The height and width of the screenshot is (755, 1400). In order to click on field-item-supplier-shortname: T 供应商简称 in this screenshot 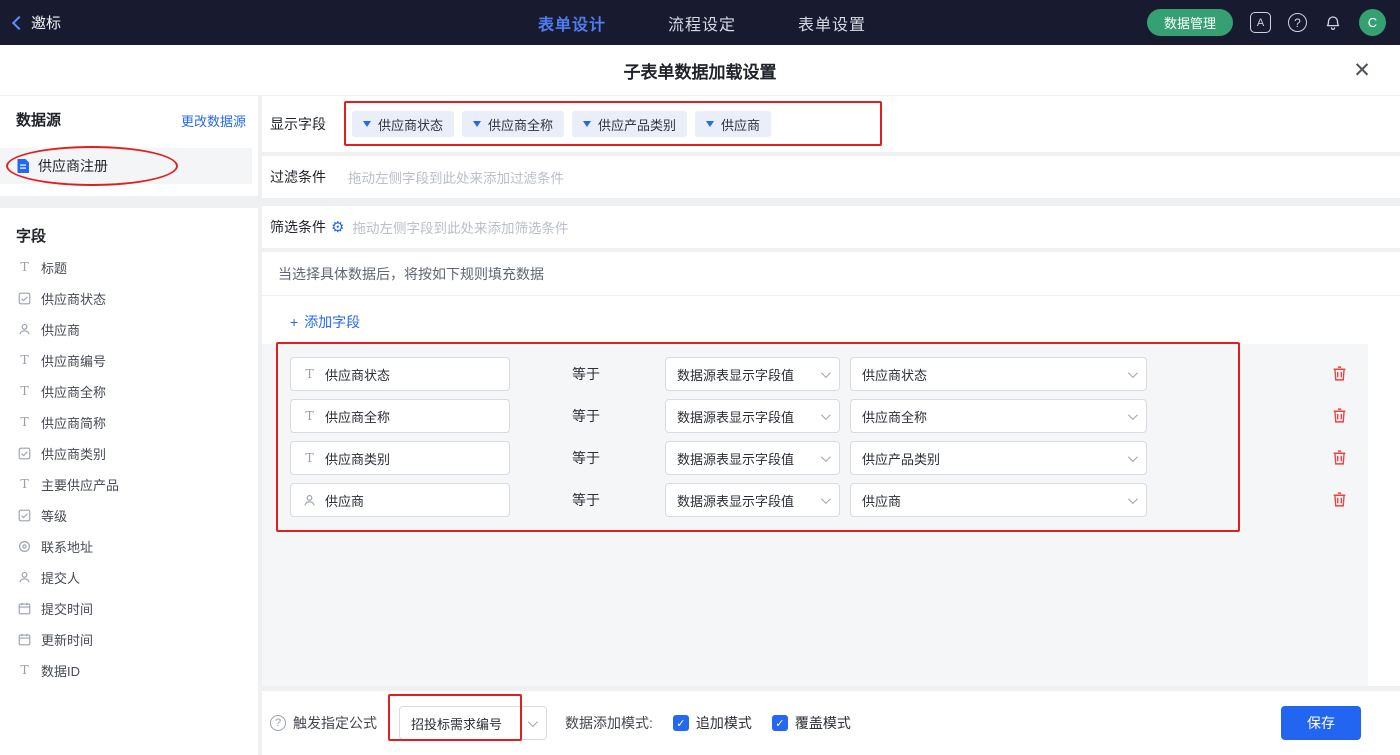, I will do `click(129, 422)`.